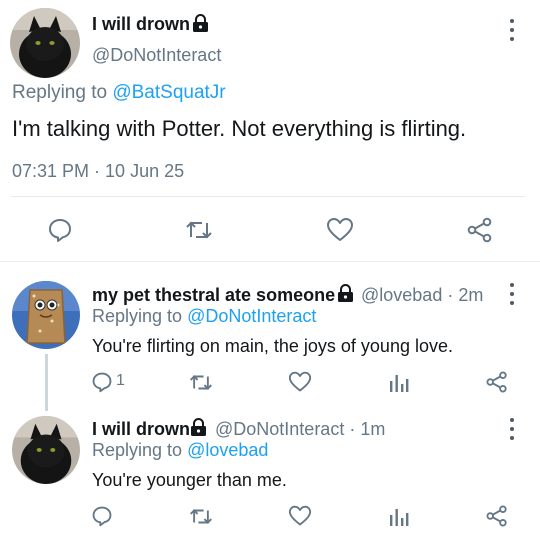 This screenshot has height=534, width=540. What do you see at coordinates (227, 450) in the screenshot?
I see `replying-to-link: @lovebad` at bounding box center [227, 450].